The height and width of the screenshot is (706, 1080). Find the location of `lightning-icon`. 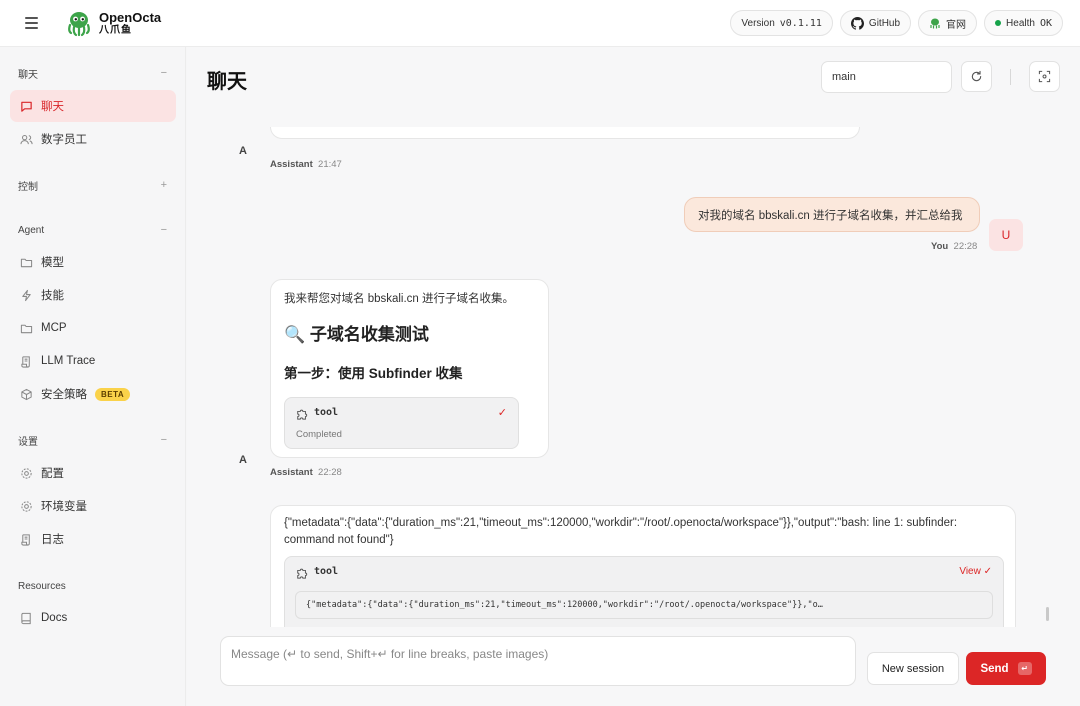

lightning-icon is located at coordinates (26, 295).